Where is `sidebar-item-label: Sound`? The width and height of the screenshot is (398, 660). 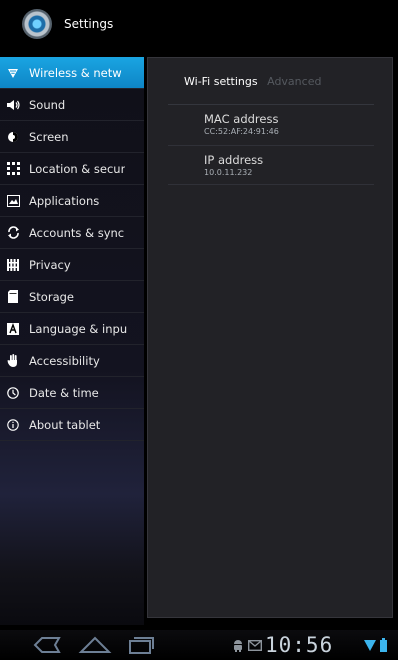
sidebar-item-label: Sound is located at coordinates (47, 104).